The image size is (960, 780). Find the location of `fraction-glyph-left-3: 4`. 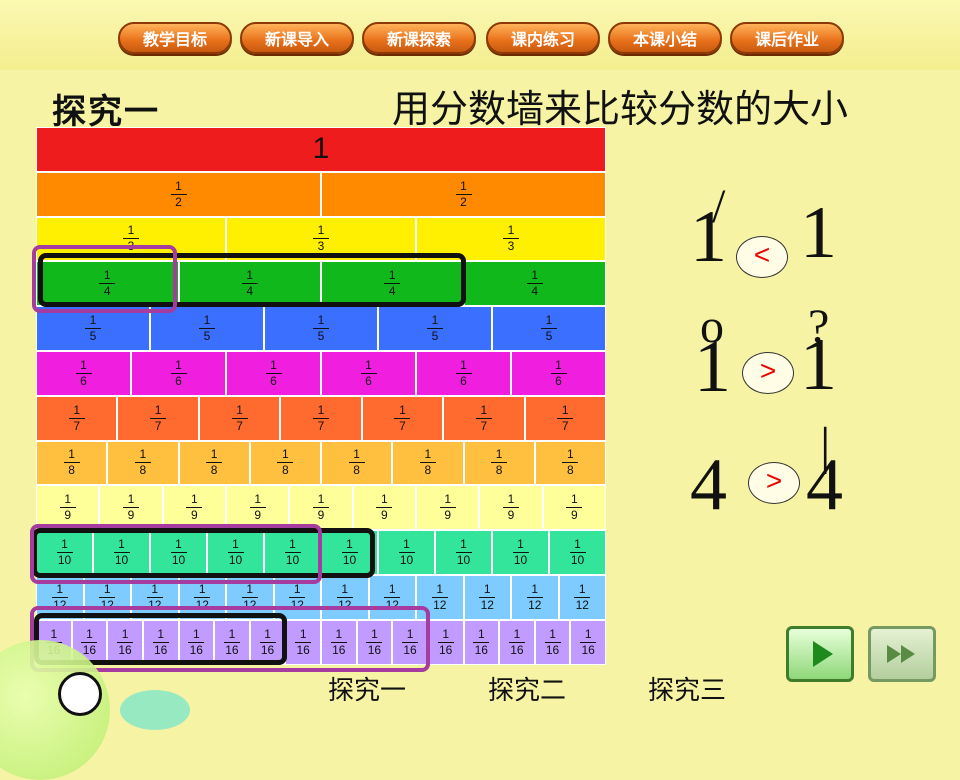

fraction-glyph-left-3: 4 is located at coordinates (708, 485).